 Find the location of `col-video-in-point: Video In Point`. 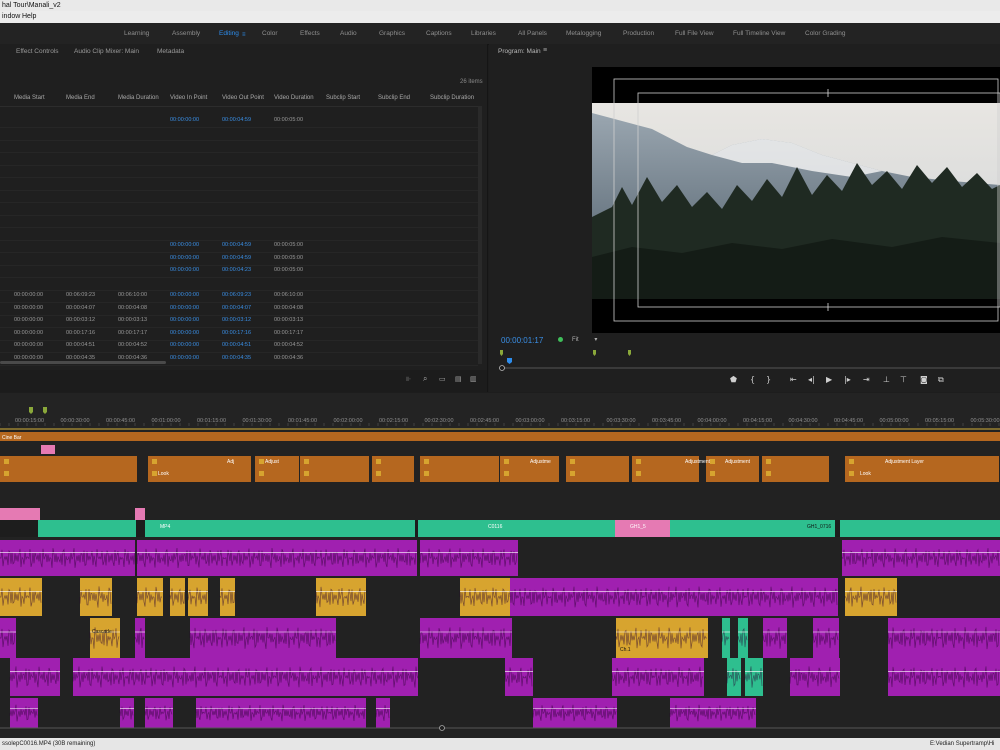

col-video-in-point: Video In Point is located at coordinates (188, 98).